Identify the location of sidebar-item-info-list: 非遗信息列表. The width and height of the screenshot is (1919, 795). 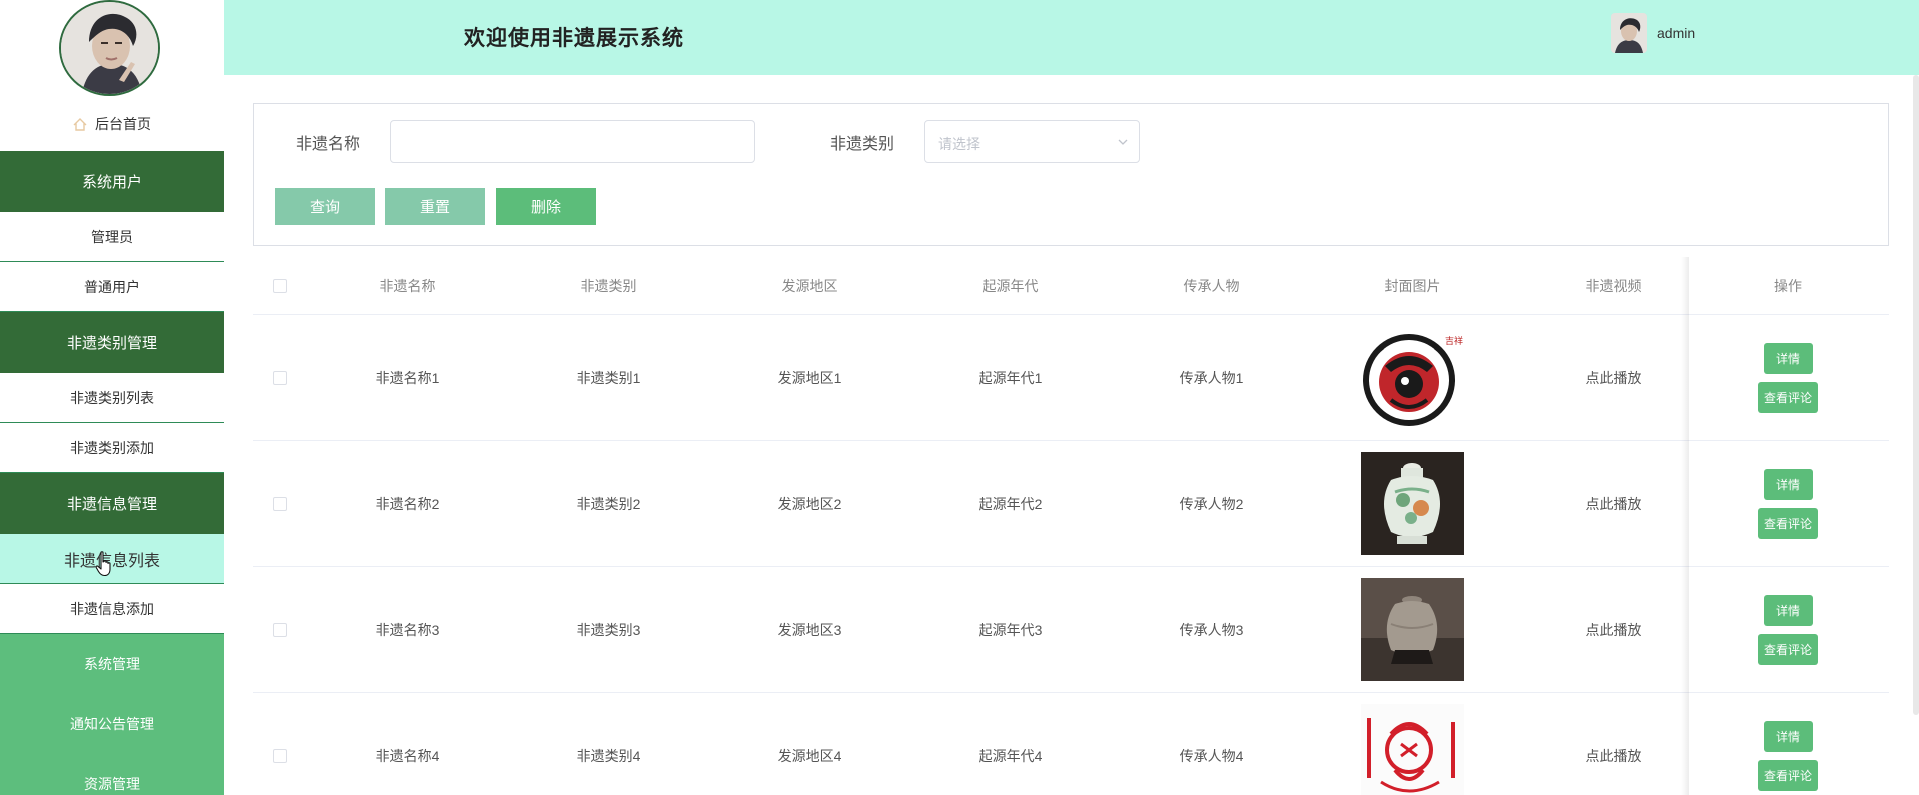
(112, 559).